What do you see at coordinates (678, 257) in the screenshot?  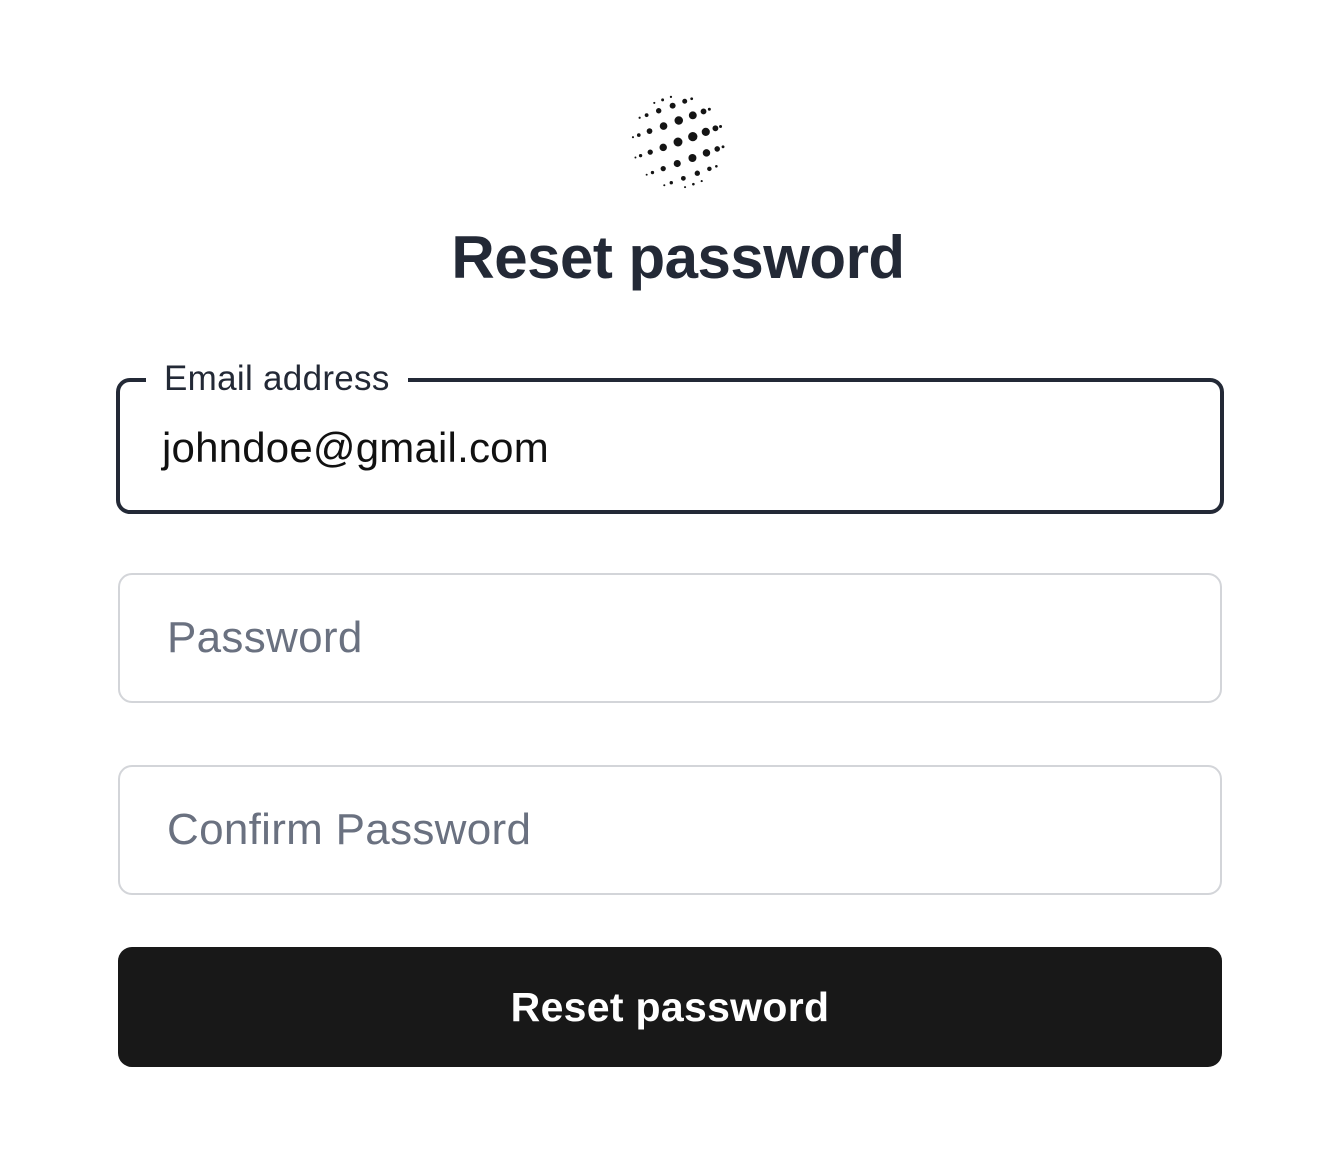 I see `page-title: Reset password` at bounding box center [678, 257].